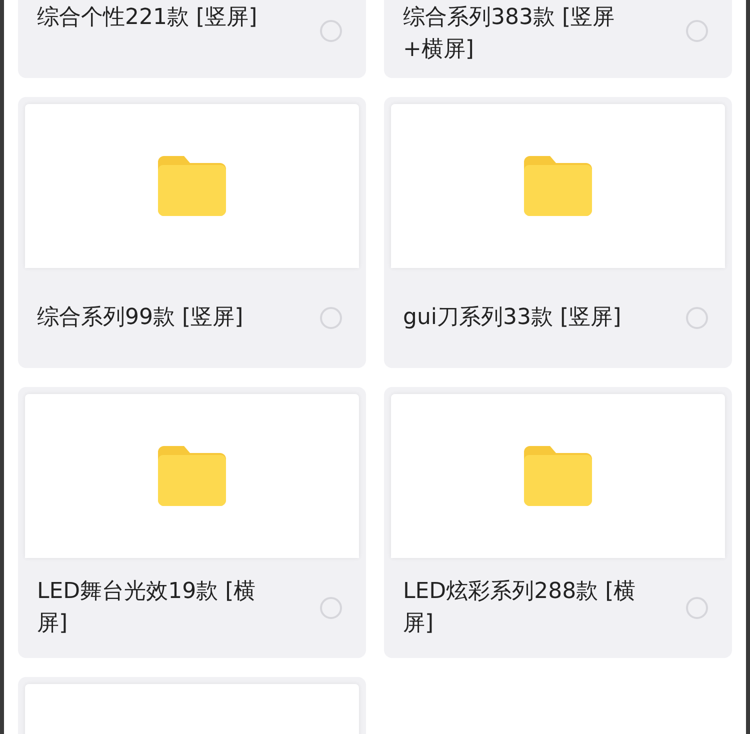  What do you see at coordinates (147, 608) in the screenshot?
I see `folder-name: LED舞台光效19款 [横屏]` at bounding box center [147, 608].